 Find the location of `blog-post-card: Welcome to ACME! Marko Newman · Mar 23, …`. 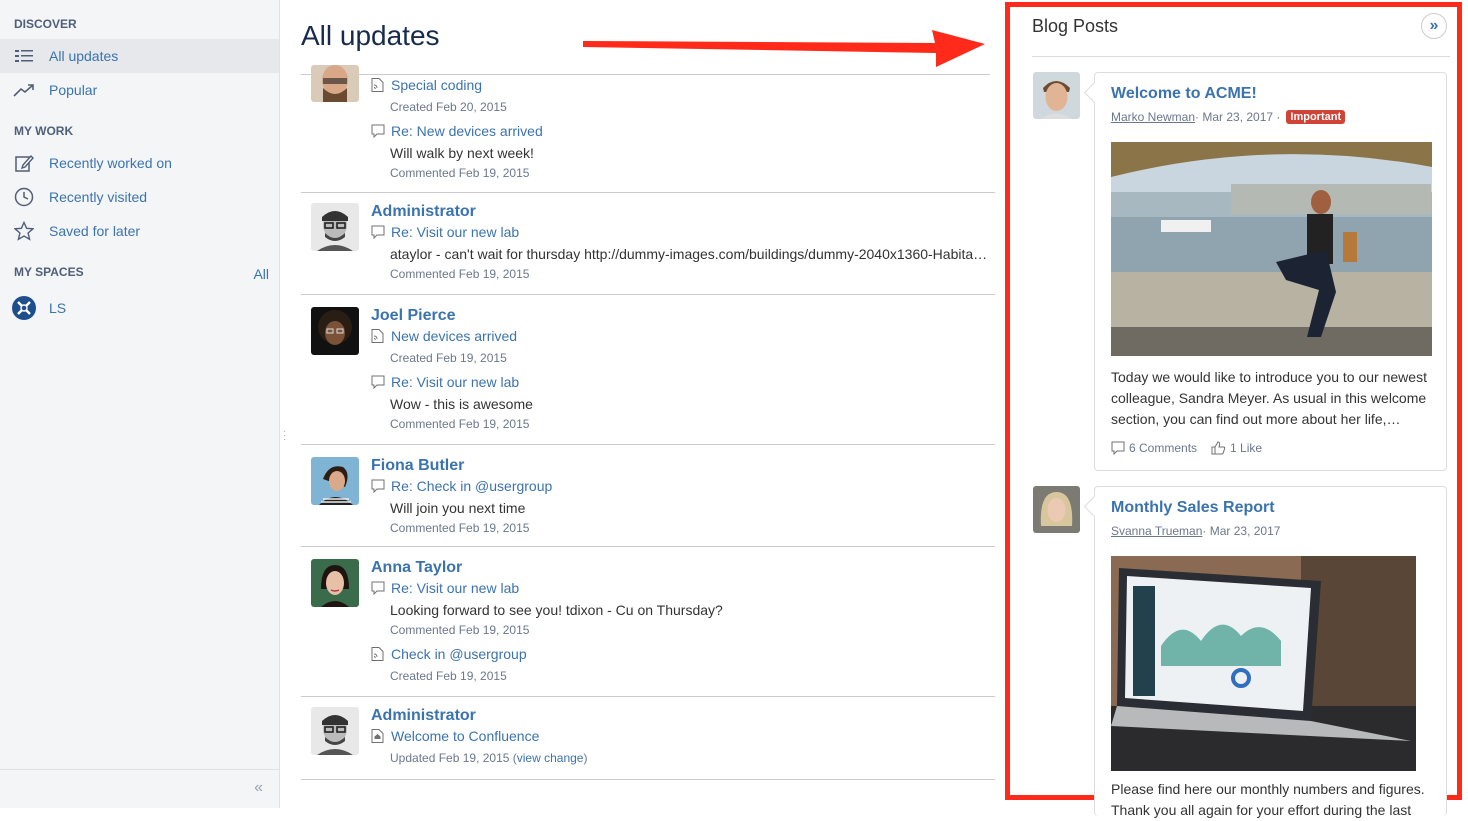

blog-post-card: Welcome to ACME! Marko Newman · Mar 23, … is located at coordinates (1270, 271).